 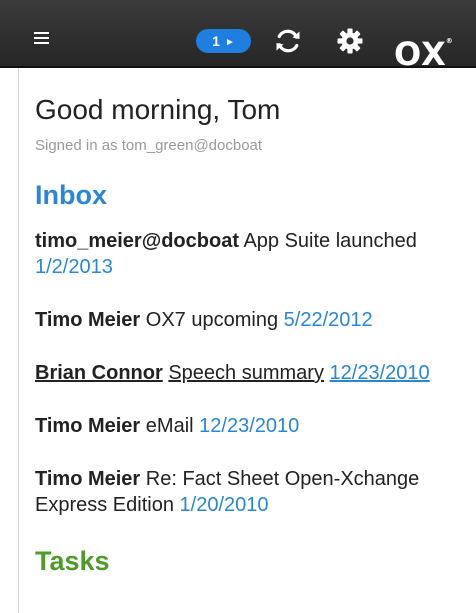 I want to click on notification-badge: 1 ►, so click(x=223, y=41).